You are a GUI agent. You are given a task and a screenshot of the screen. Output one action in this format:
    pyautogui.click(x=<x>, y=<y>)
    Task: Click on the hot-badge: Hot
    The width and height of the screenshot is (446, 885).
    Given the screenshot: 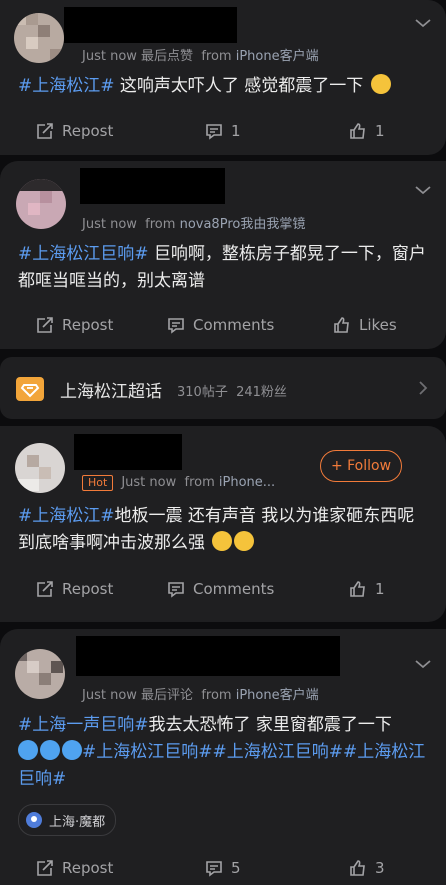 What is the action you would take?
    pyautogui.click(x=98, y=483)
    